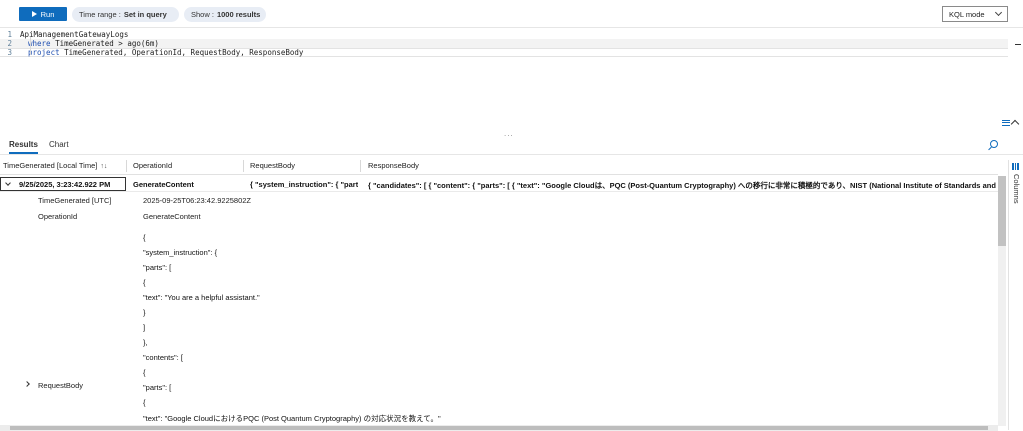  What do you see at coordinates (1018, 44) in the screenshot?
I see `overview-ruler-mark` at bounding box center [1018, 44].